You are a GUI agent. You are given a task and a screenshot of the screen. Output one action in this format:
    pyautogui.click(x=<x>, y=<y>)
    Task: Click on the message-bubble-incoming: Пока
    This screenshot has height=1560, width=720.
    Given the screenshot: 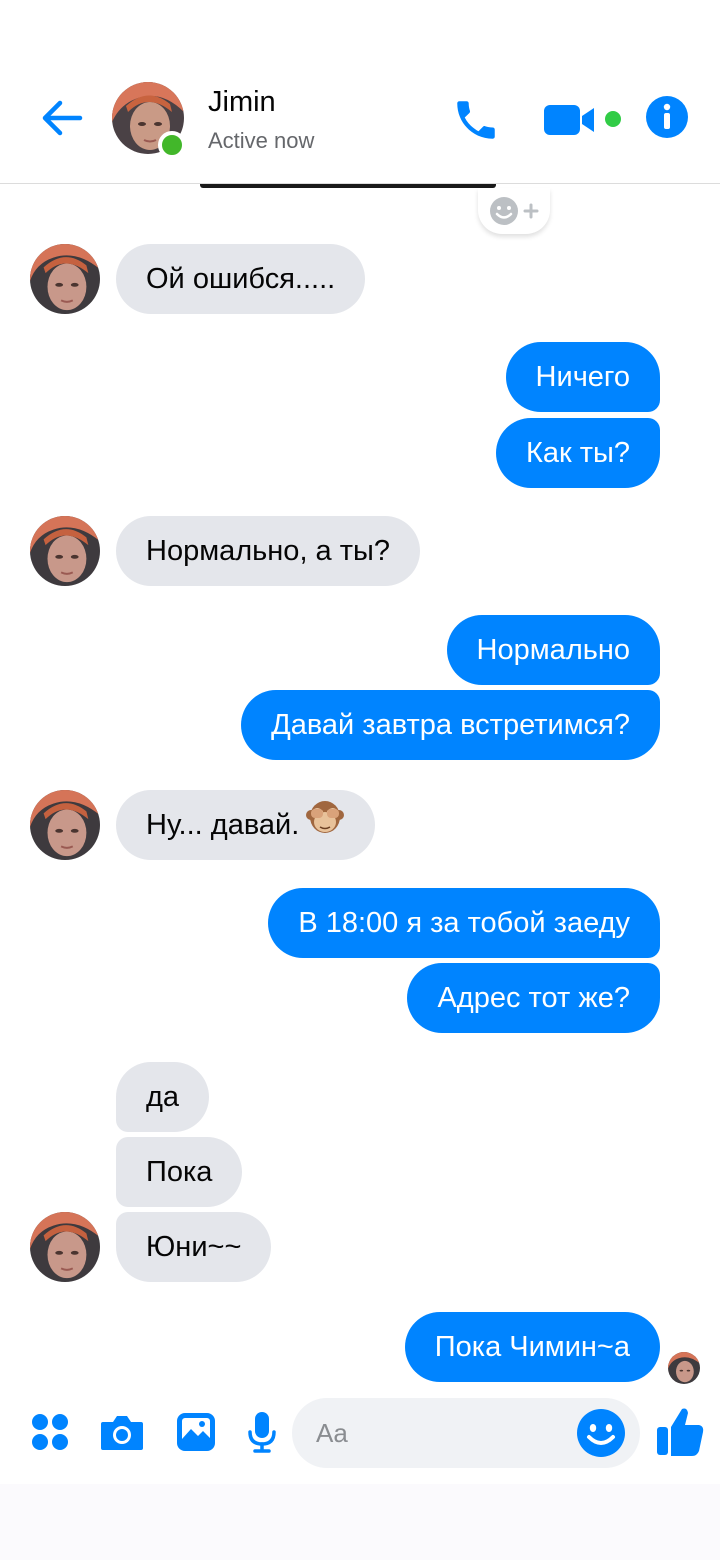 What is the action you would take?
    pyautogui.click(x=179, y=1172)
    